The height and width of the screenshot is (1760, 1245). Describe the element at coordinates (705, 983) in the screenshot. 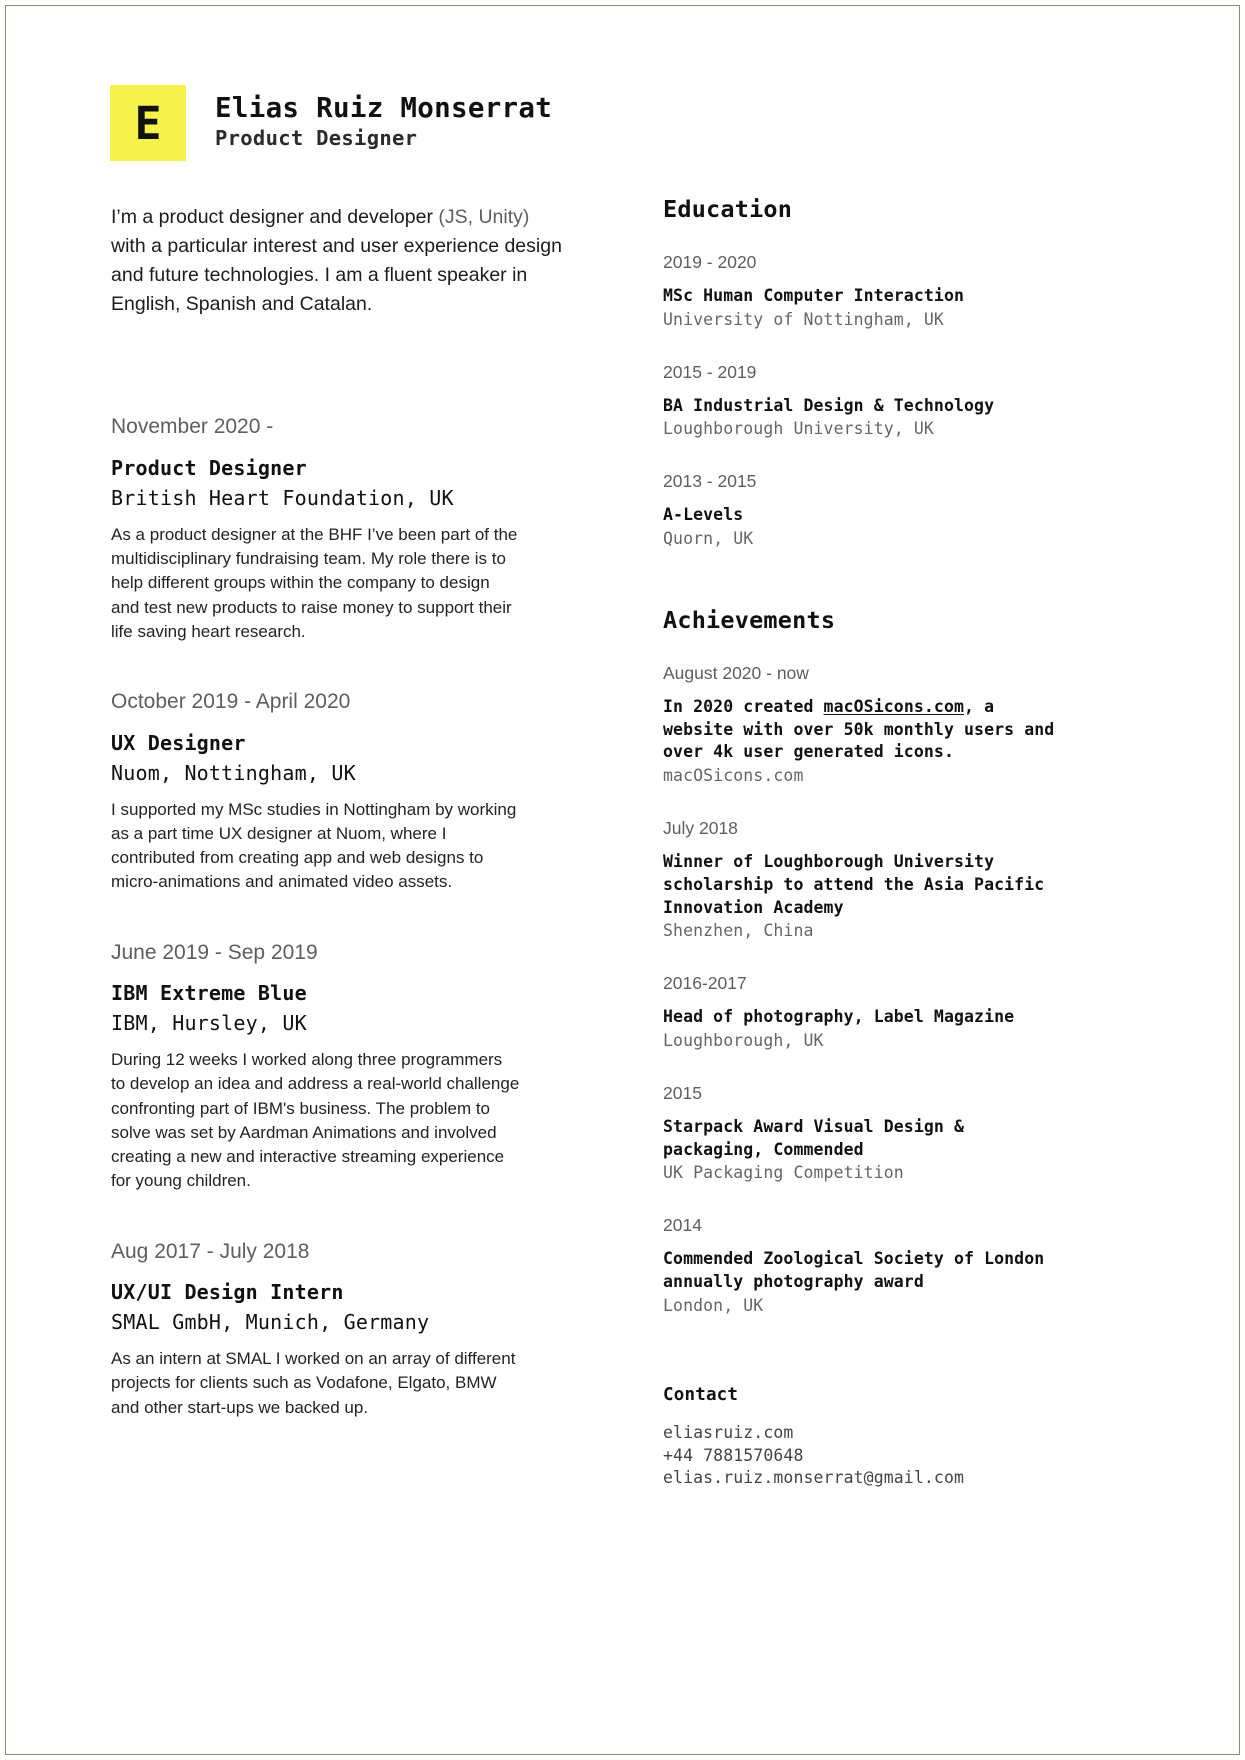

I see `achievement-date: 2016-2017` at that location.